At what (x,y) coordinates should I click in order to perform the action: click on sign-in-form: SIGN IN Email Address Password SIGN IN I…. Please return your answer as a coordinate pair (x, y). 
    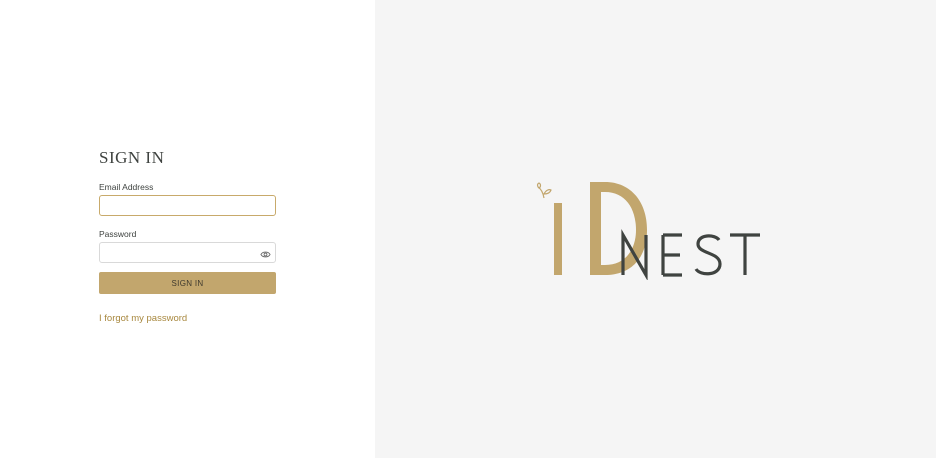
    Looking at the image, I should click on (187, 237).